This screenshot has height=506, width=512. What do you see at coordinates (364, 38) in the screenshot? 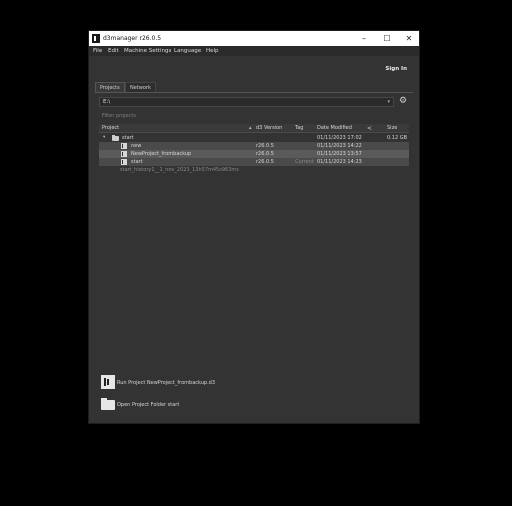
I see `minimize-button: –` at bounding box center [364, 38].